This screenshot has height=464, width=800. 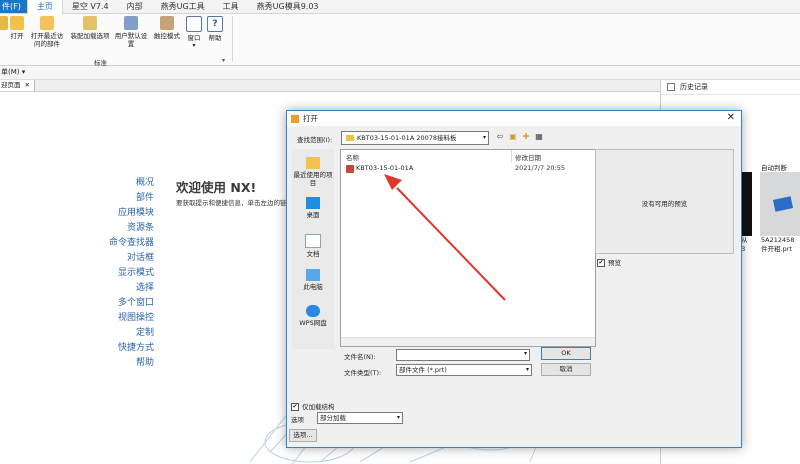 What do you see at coordinates (313, 311) in the screenshot?
I see `cloud-icon` at bounding box center [313, 311].